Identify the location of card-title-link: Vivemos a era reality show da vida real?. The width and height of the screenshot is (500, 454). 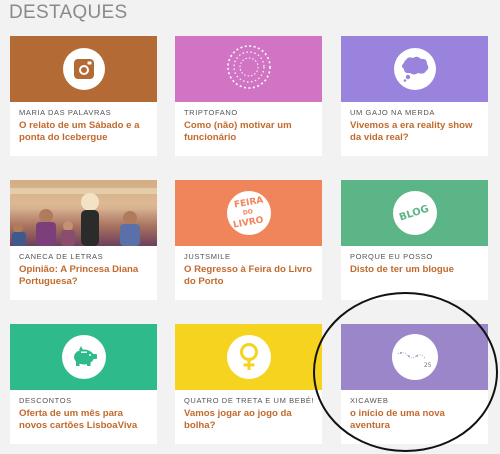
(417, 132).